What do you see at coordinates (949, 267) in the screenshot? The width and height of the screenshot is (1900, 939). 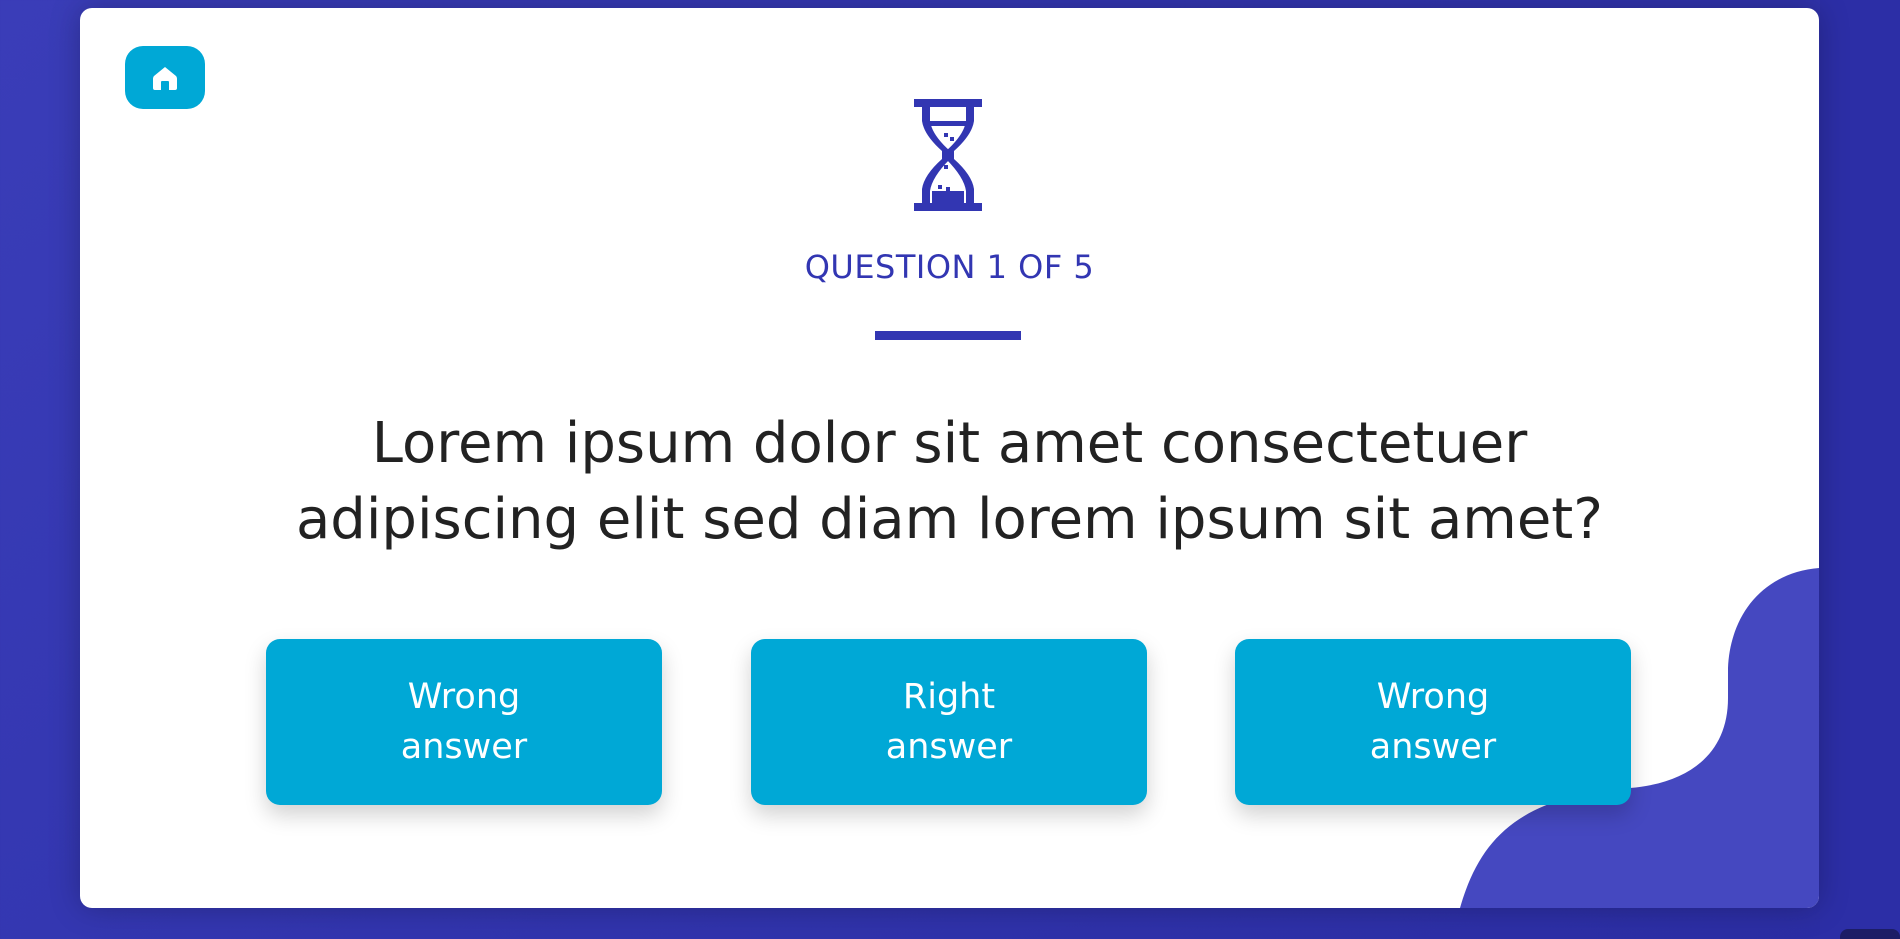 I see `question-counter: QUESTION 1 OF 5` at bounding box center [949, 267].